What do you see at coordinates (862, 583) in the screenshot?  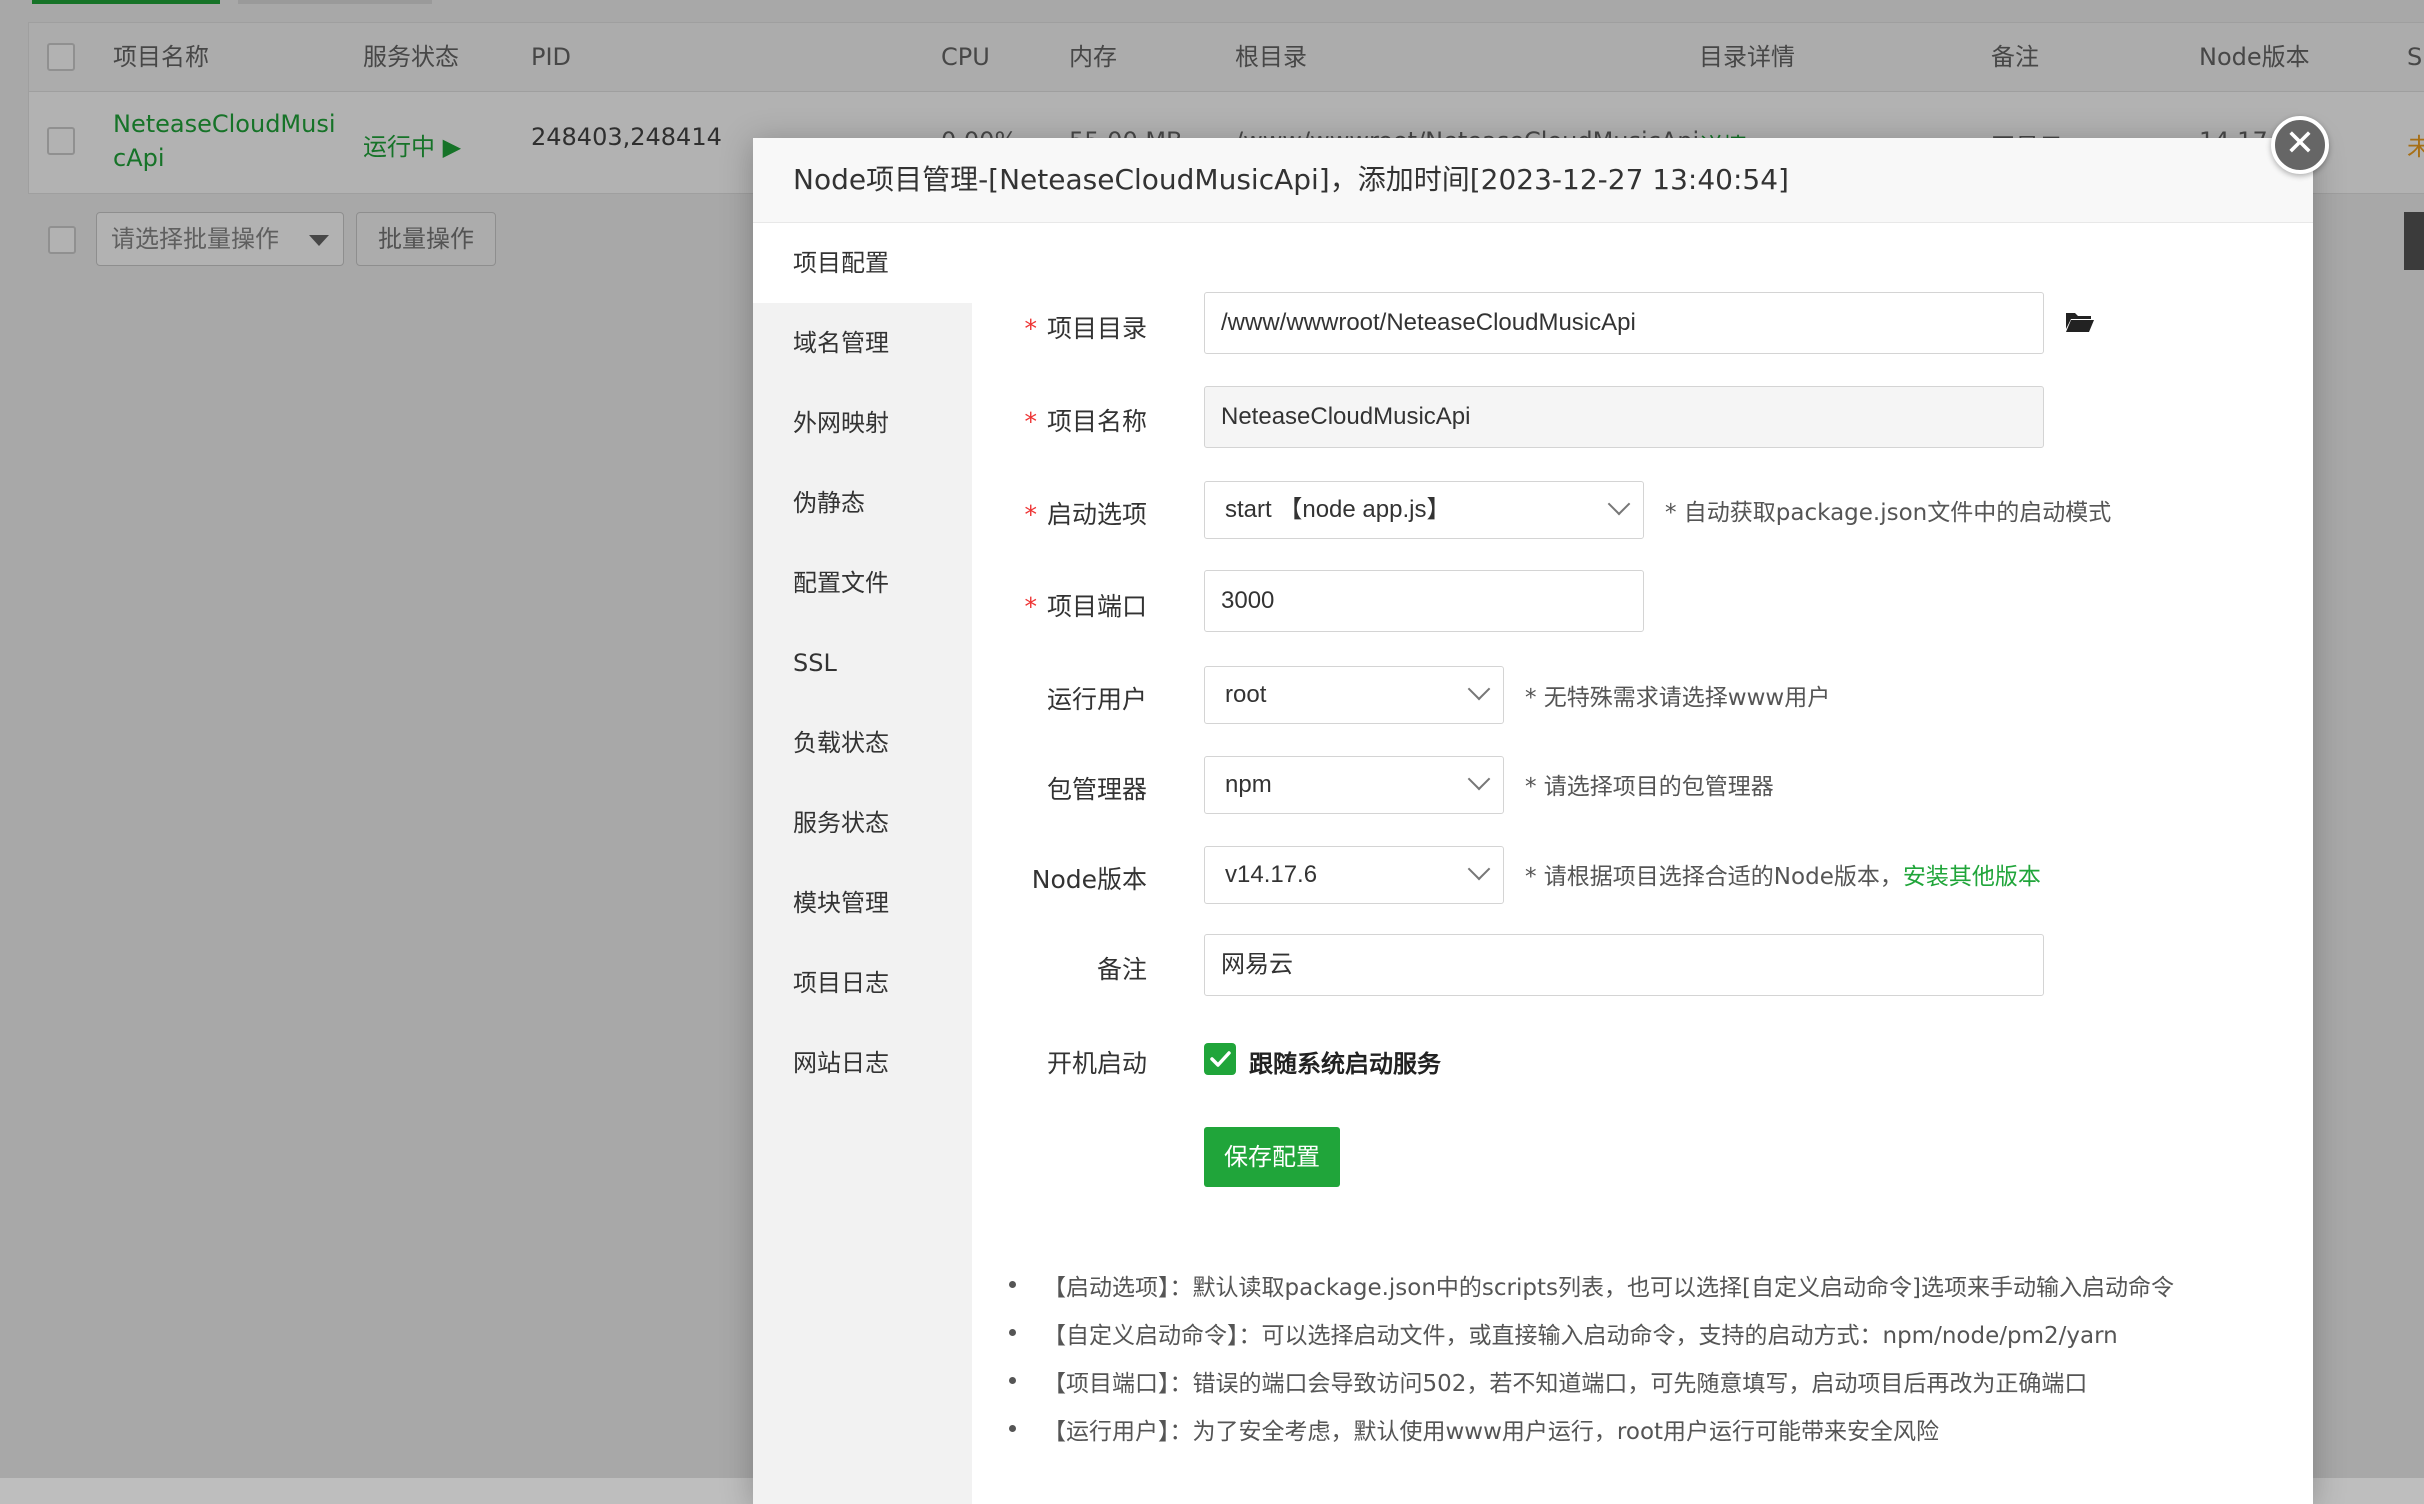 I see `sidebar-item-config-file: 配置文件` at bounding box center [862, 583].